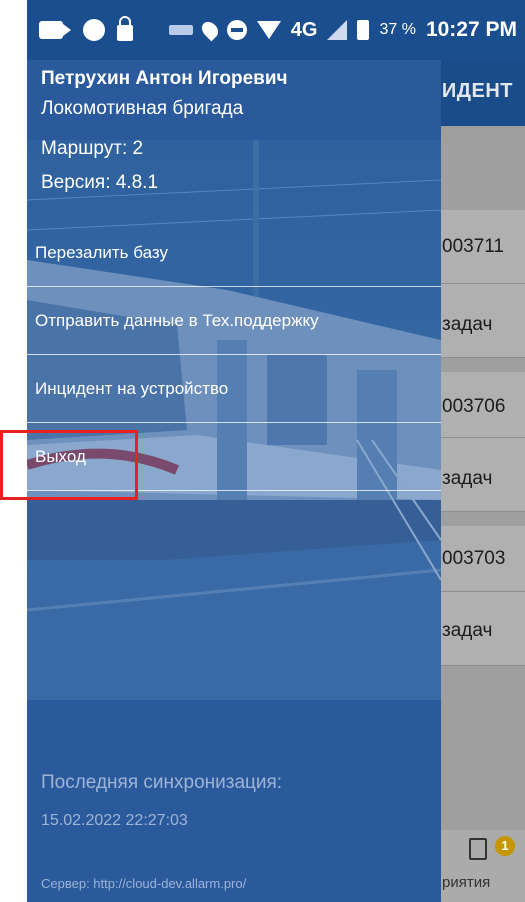  I want to click on notification-badge: 1, so click(505, 846).